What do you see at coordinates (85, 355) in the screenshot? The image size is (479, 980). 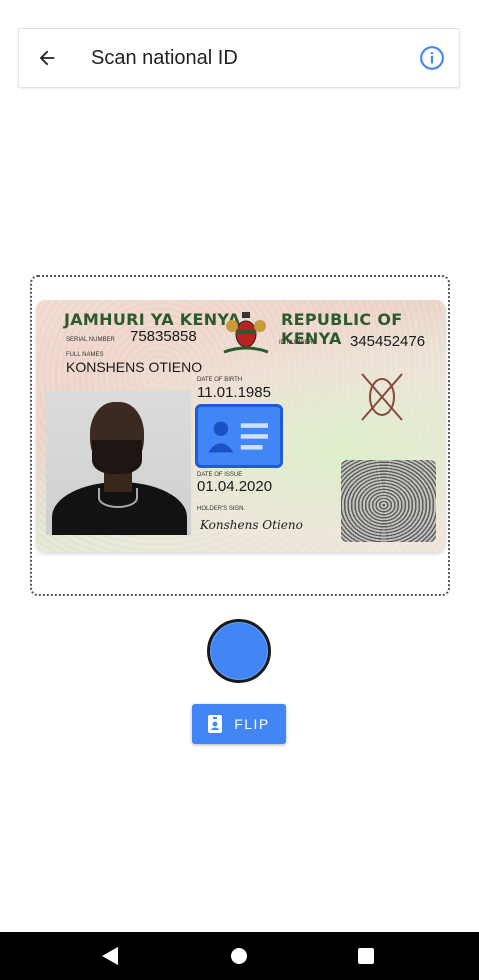 I see `full-names-label: FULL NAMES` at bounding box center [85, 355].